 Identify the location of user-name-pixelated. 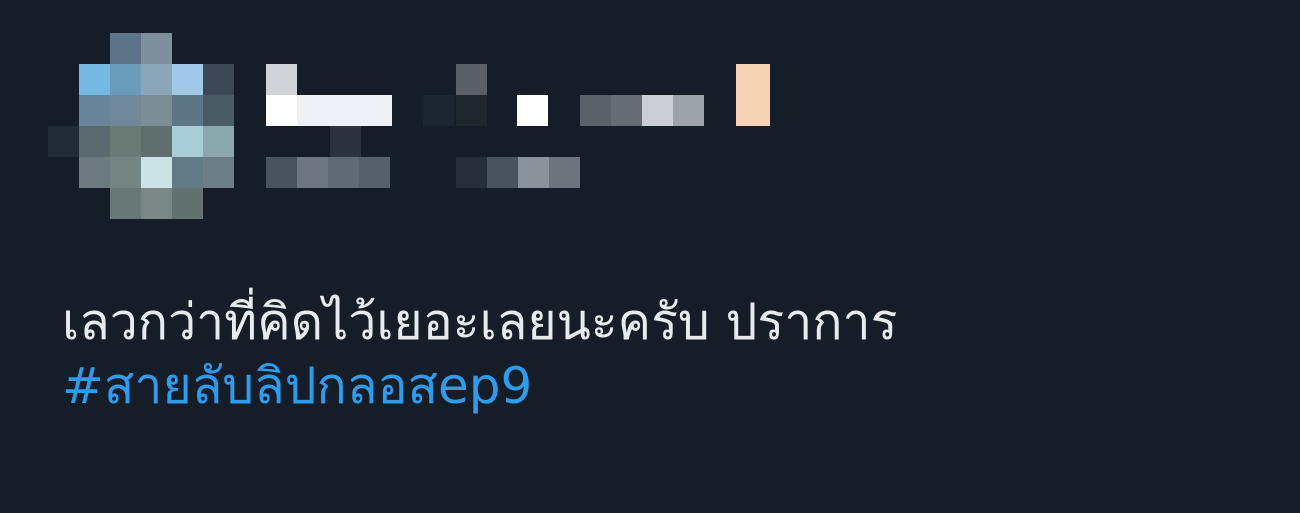
(526, 129).